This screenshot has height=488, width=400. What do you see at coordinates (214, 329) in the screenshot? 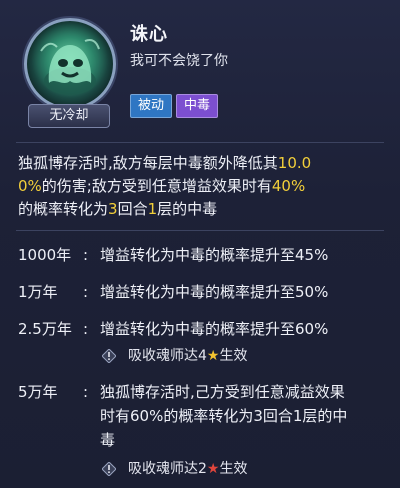
I see `upgrade-text: 增益转化为中毒的概率提升至60%` at bounding box center [214, 329].